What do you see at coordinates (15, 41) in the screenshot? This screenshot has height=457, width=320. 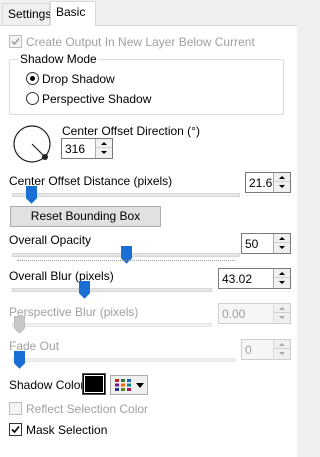 I see `create-output-checkbox` at bounding box center [15, 41].